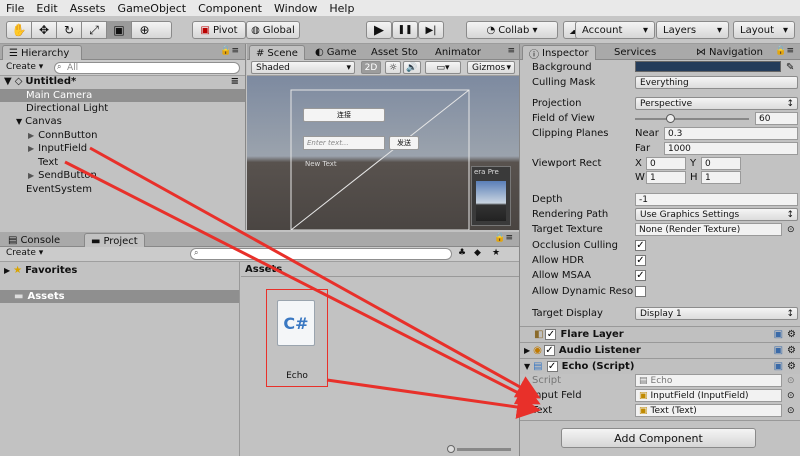 The width and height of the screenshot is (800, 456). Describe the element at coordinates (371, 67) in the screenshot. I see `mode-2d-toggle: 2D` at that location.